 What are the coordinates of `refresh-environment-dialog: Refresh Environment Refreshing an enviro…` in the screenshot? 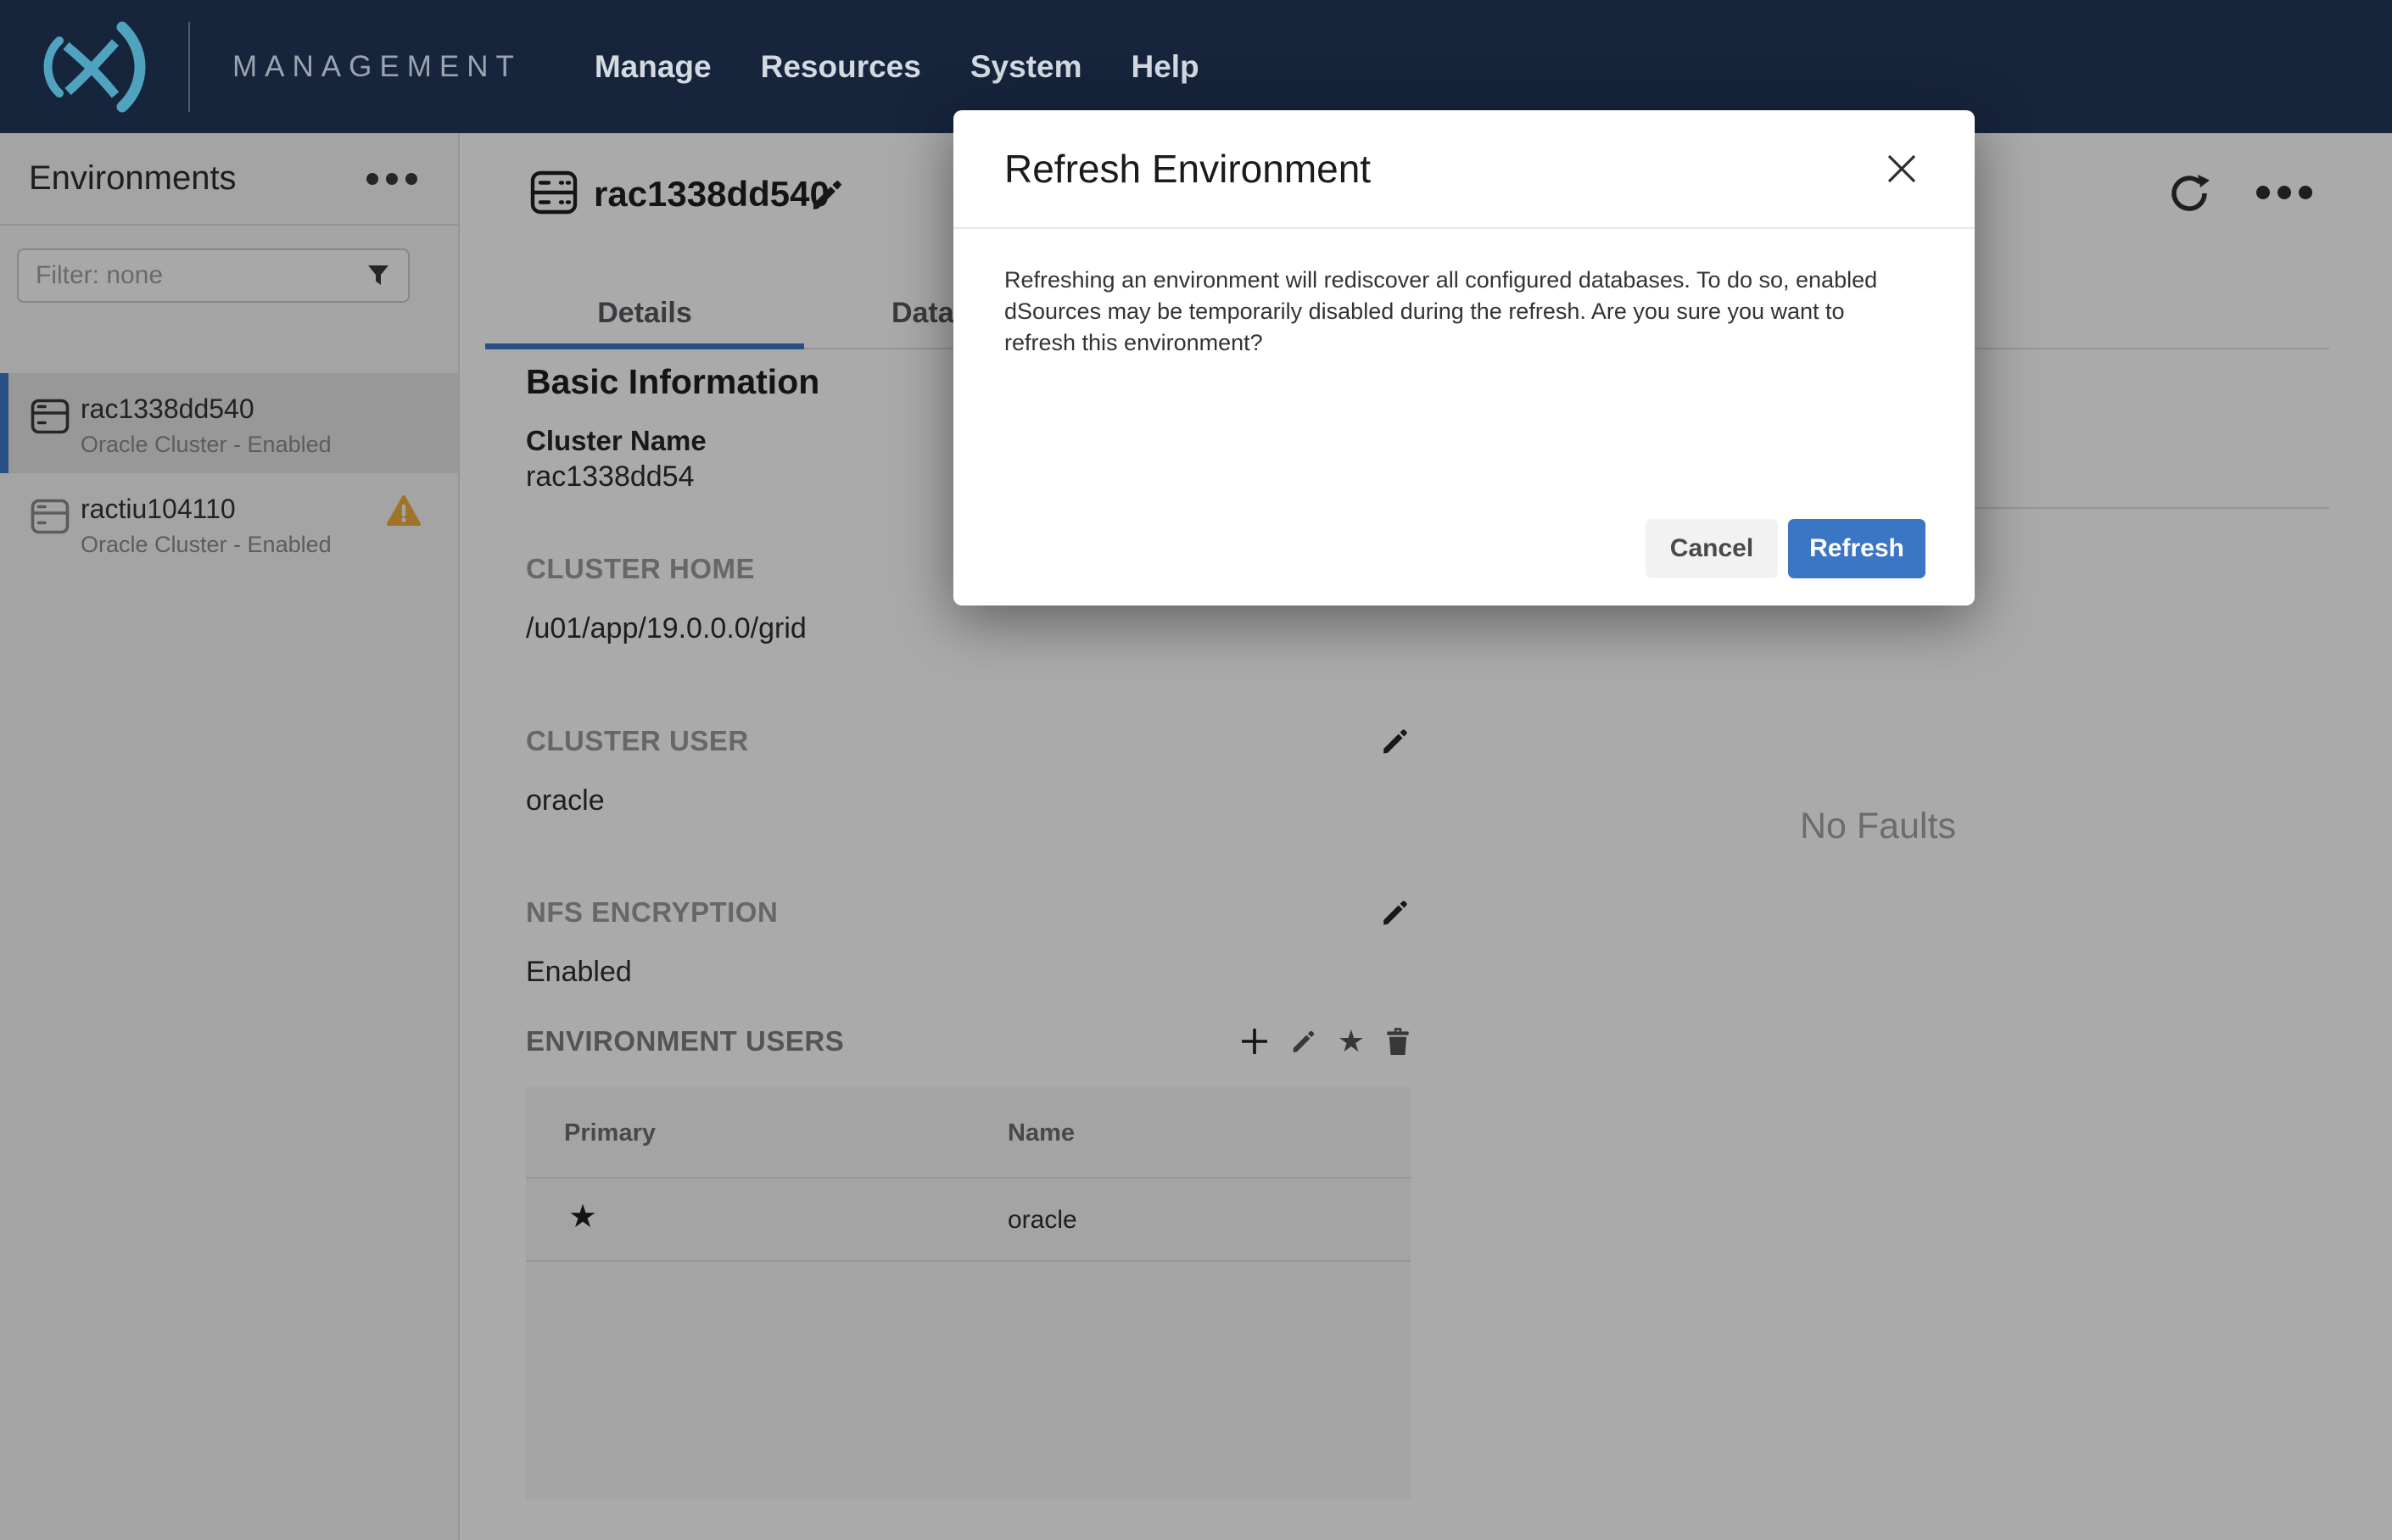 It's located at (1464, 357).